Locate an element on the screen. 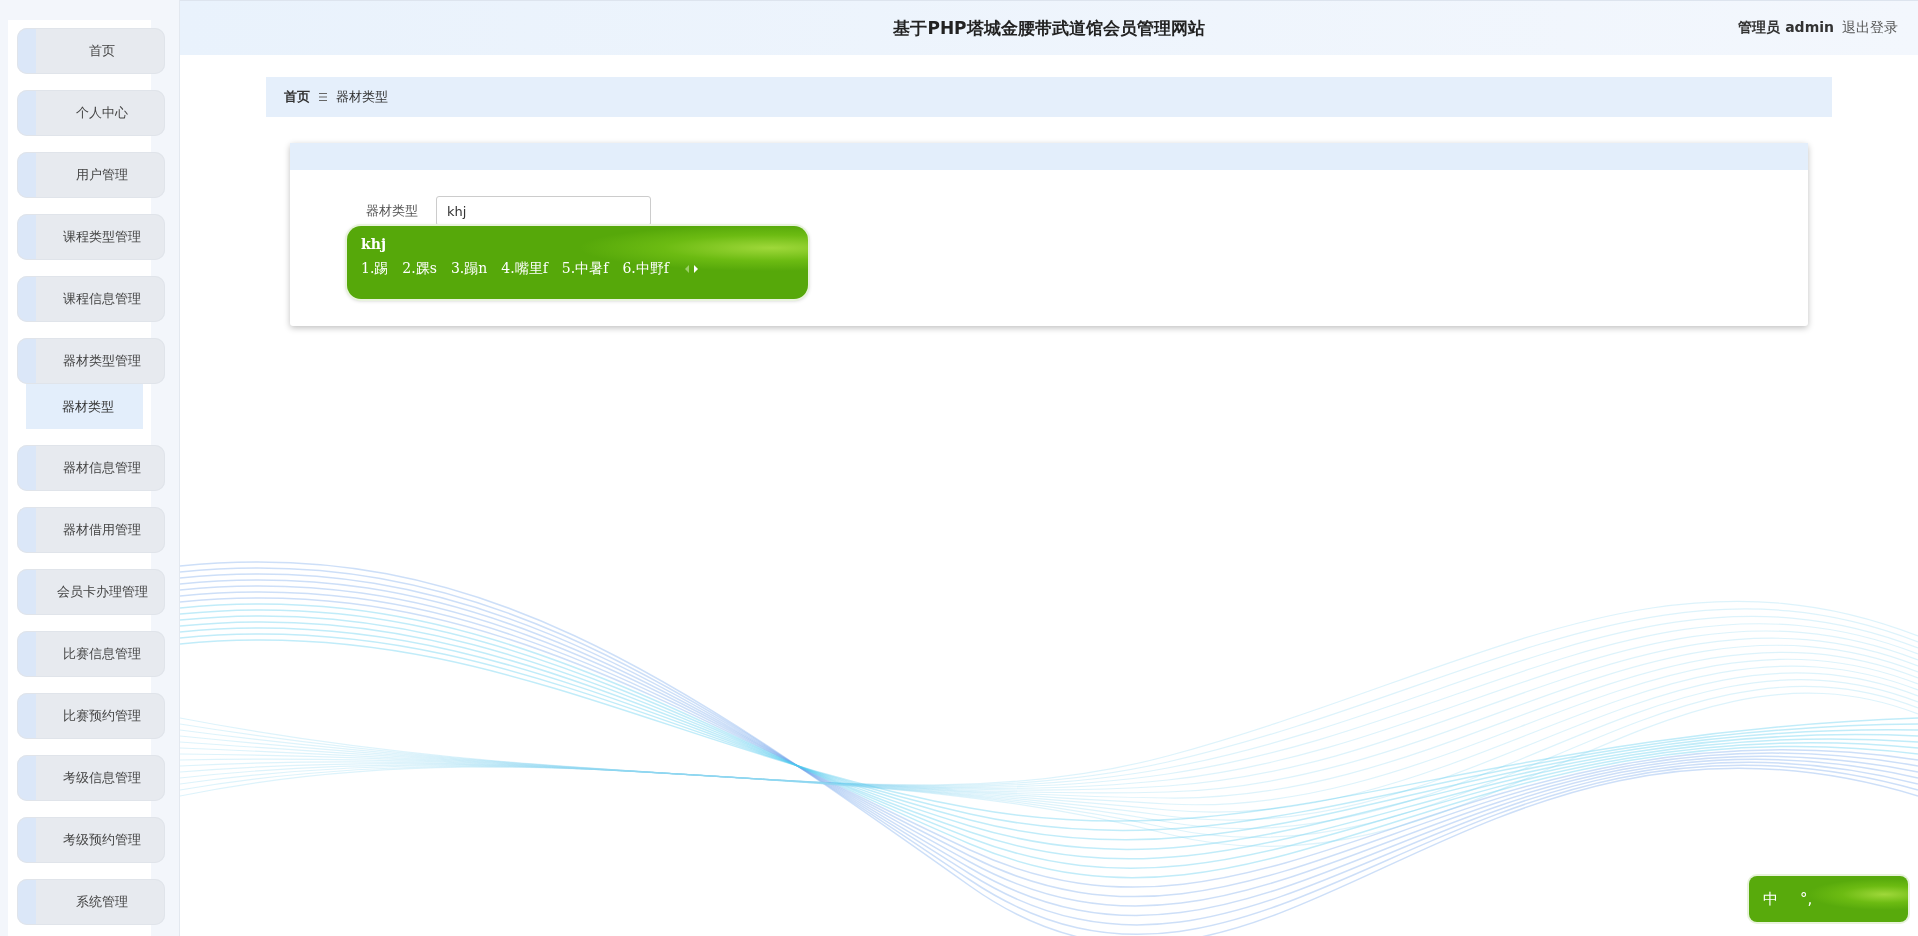 This screenshot has width=1918, height=936. field-label: 器材类型 is located at coordinates (391, 211).